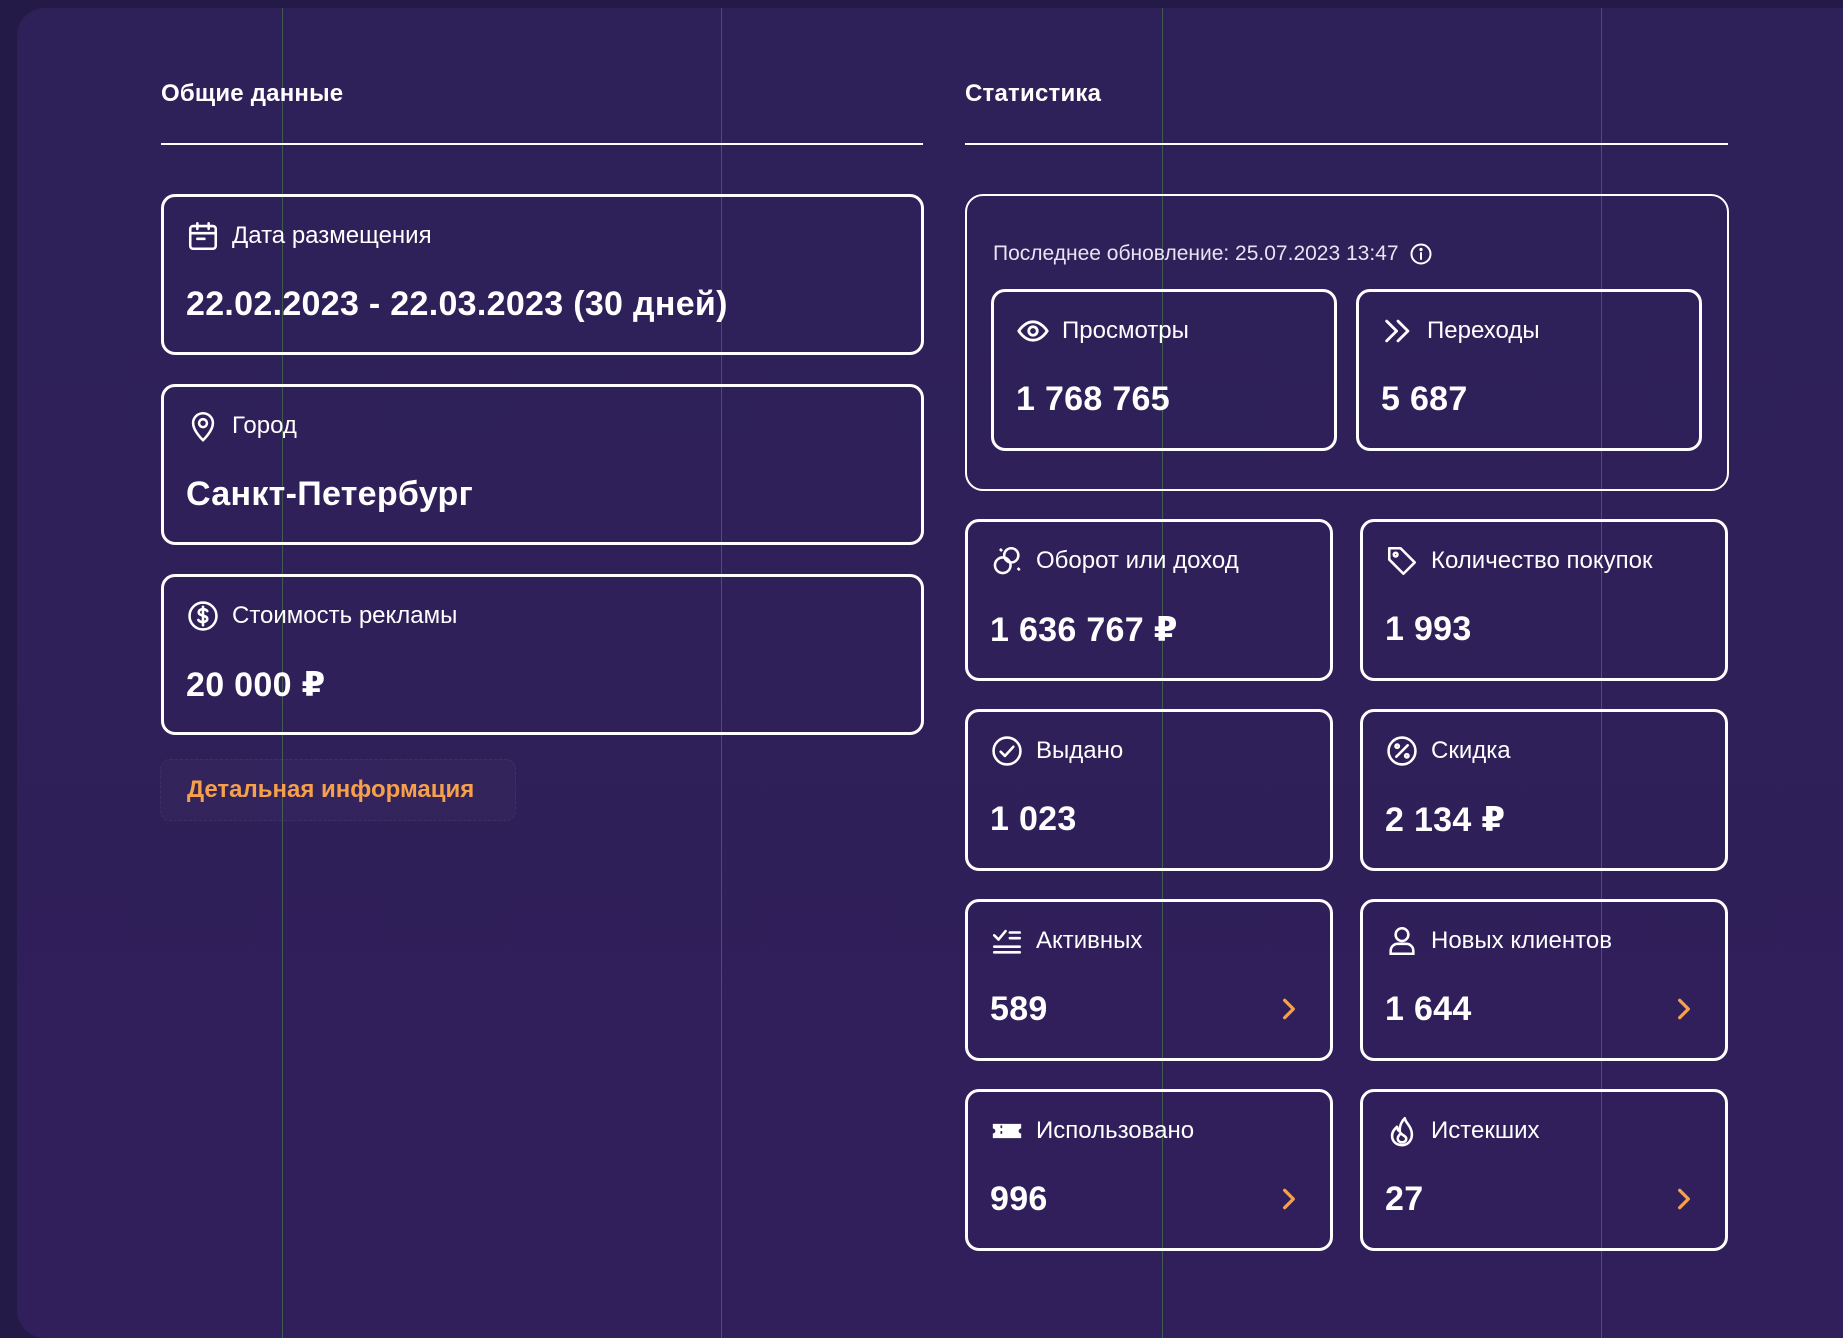 The width and height of the screenshot is (1843, 1338). Describe the element at coordinates (1149, 980) in the screenshot. I see `active-card: Активных 589` at that location.